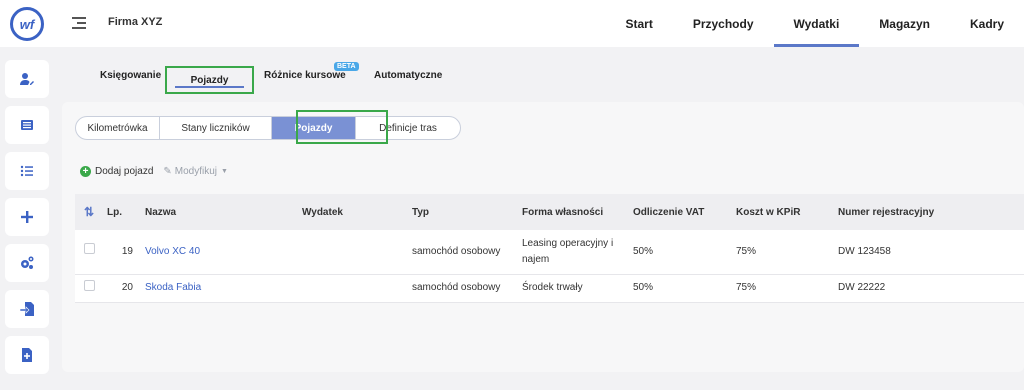  Describe the element at coordinates (224, 171) in the screenshot. I see `chevron-down-icon: ▼` at that location.